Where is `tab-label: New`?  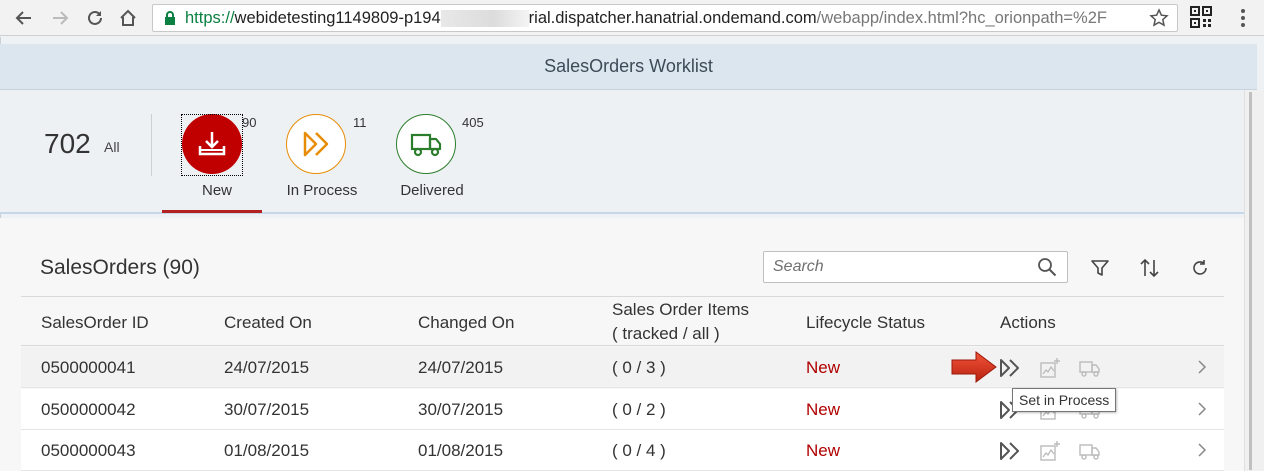 tab-label: New is located at coordinates (216, 190).